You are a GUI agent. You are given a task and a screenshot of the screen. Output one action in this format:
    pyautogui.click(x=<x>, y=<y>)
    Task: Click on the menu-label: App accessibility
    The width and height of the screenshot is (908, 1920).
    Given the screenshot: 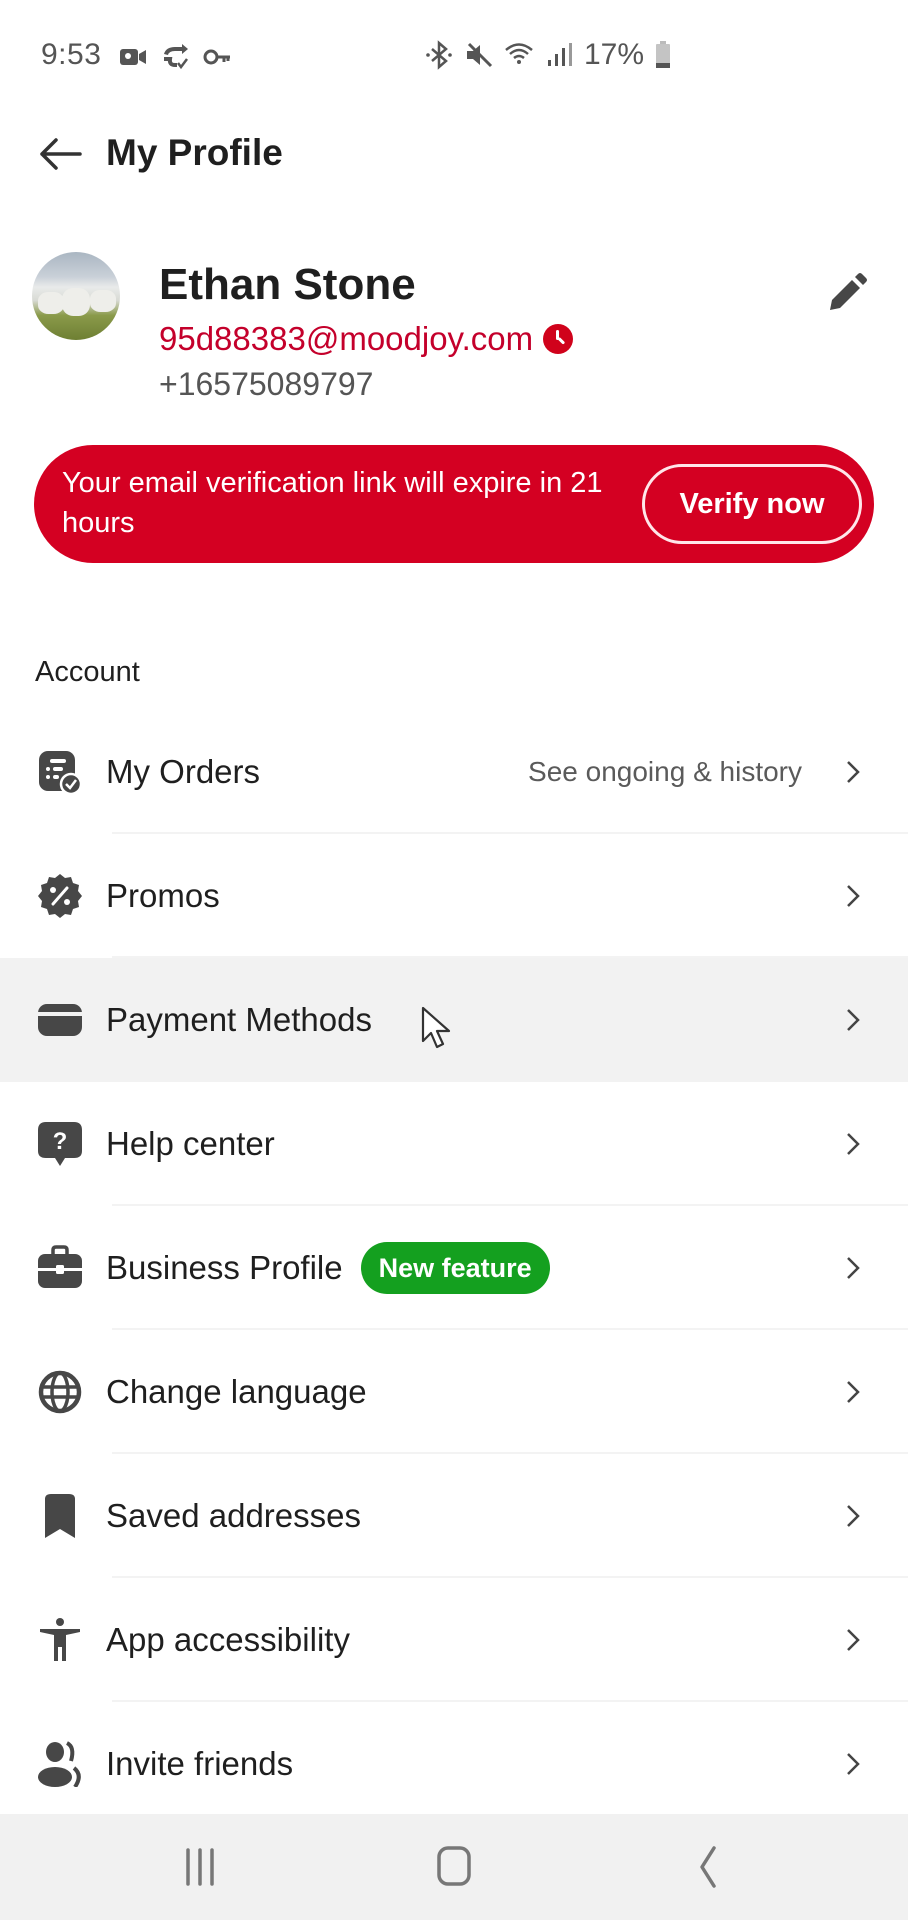 What is the action you would take?
    pyautogui.click(x=228, y=1639)
    